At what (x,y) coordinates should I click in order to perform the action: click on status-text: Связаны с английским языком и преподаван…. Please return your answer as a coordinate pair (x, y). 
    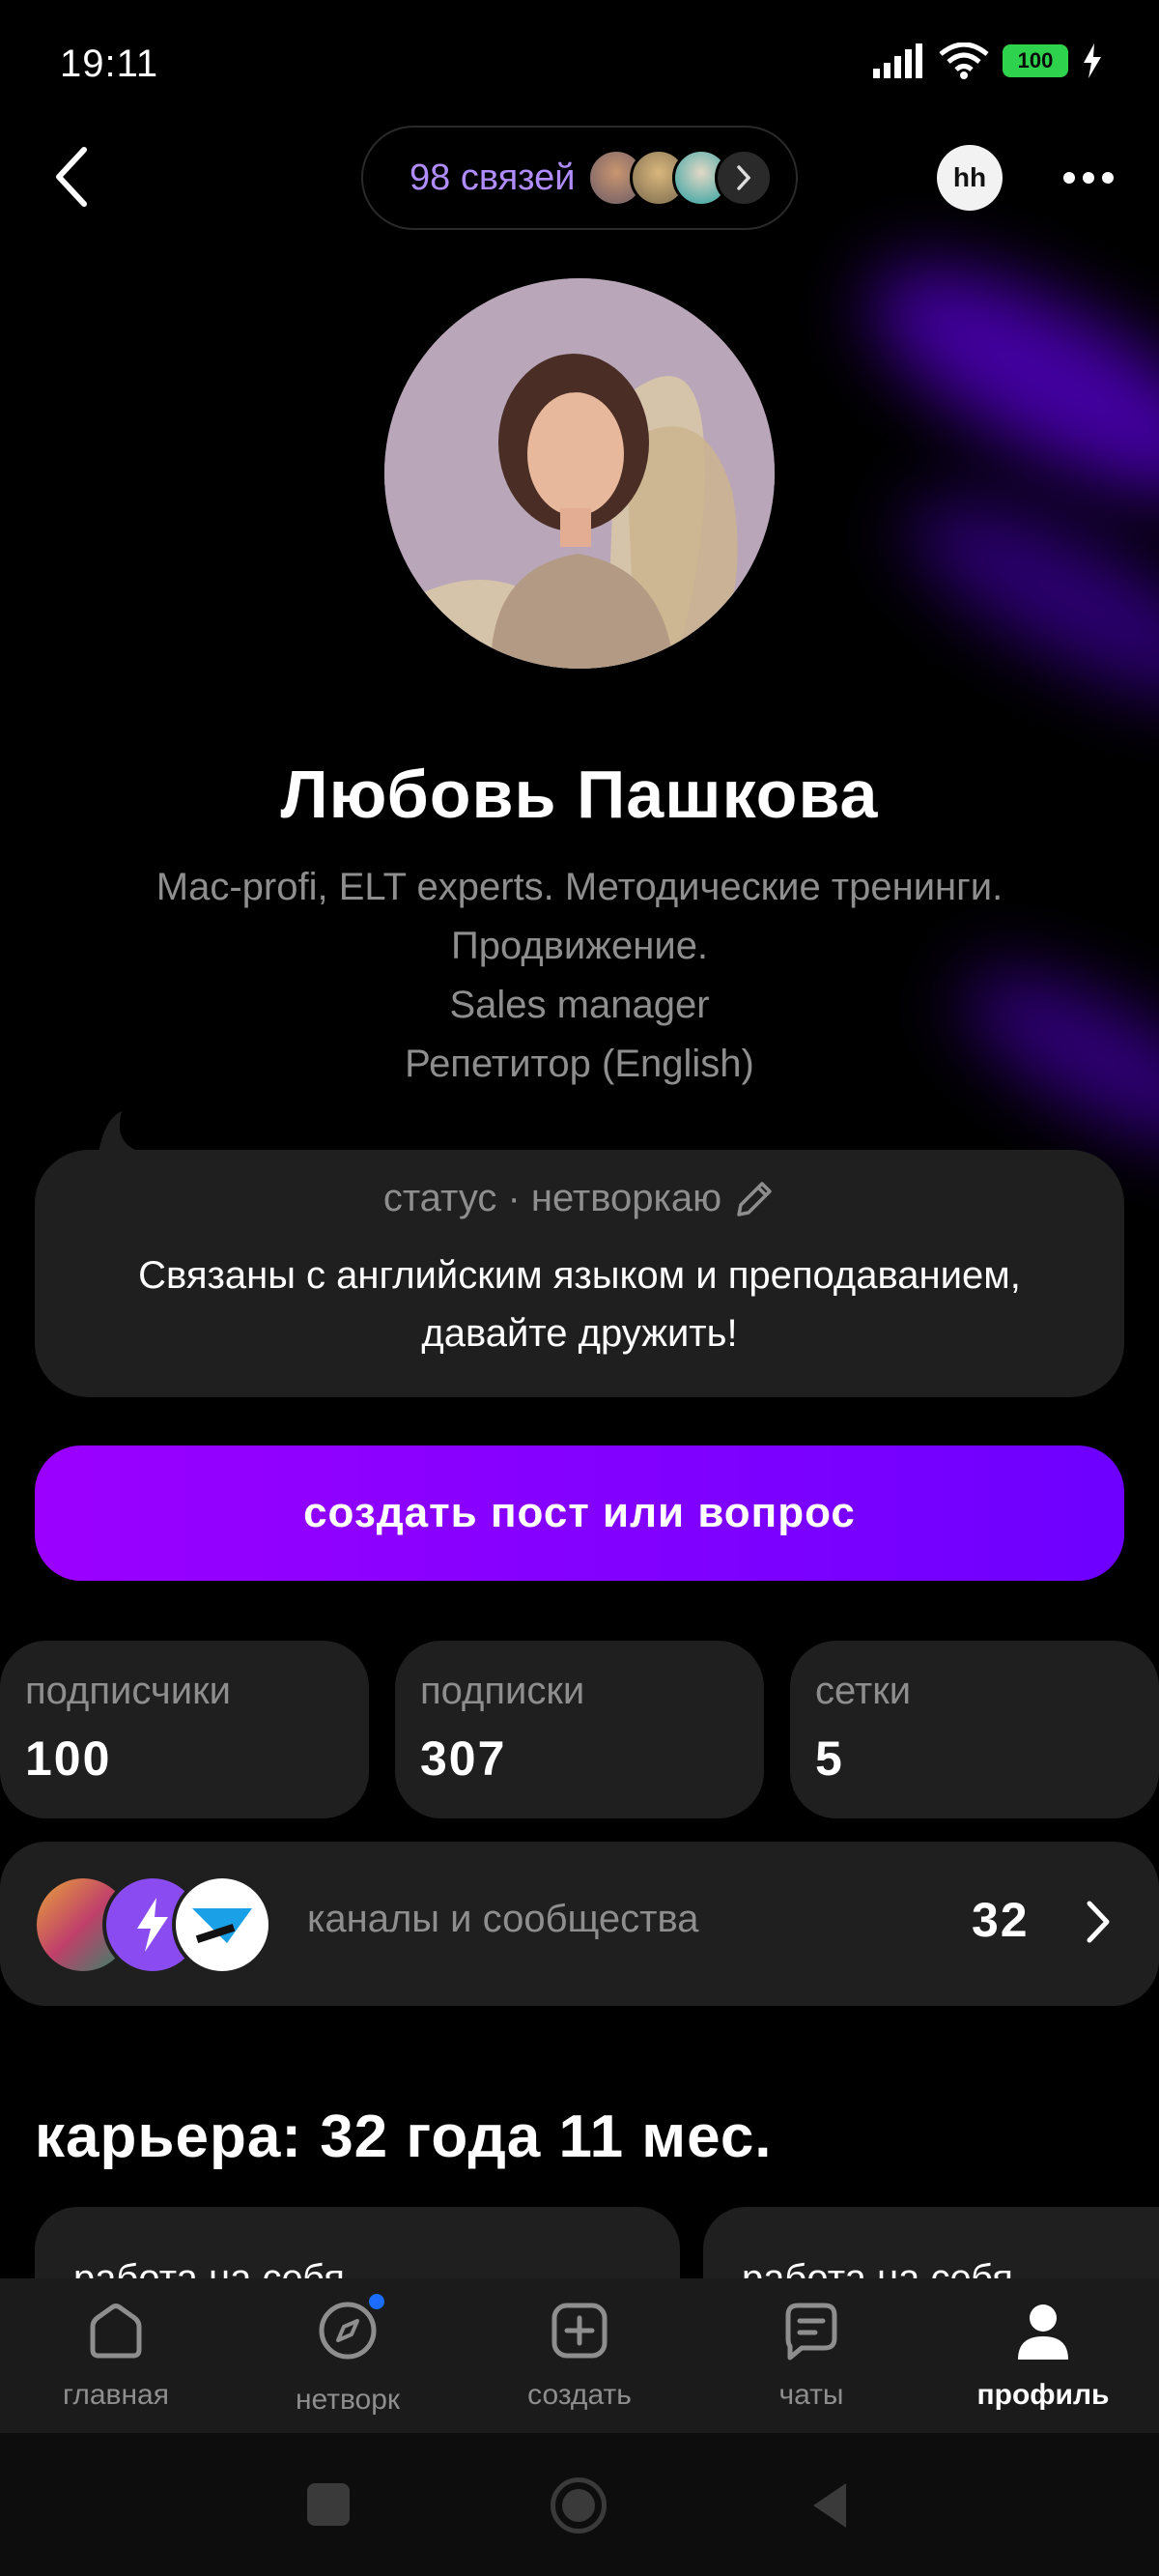
    Looking at the image, I should click on (579, 1305).